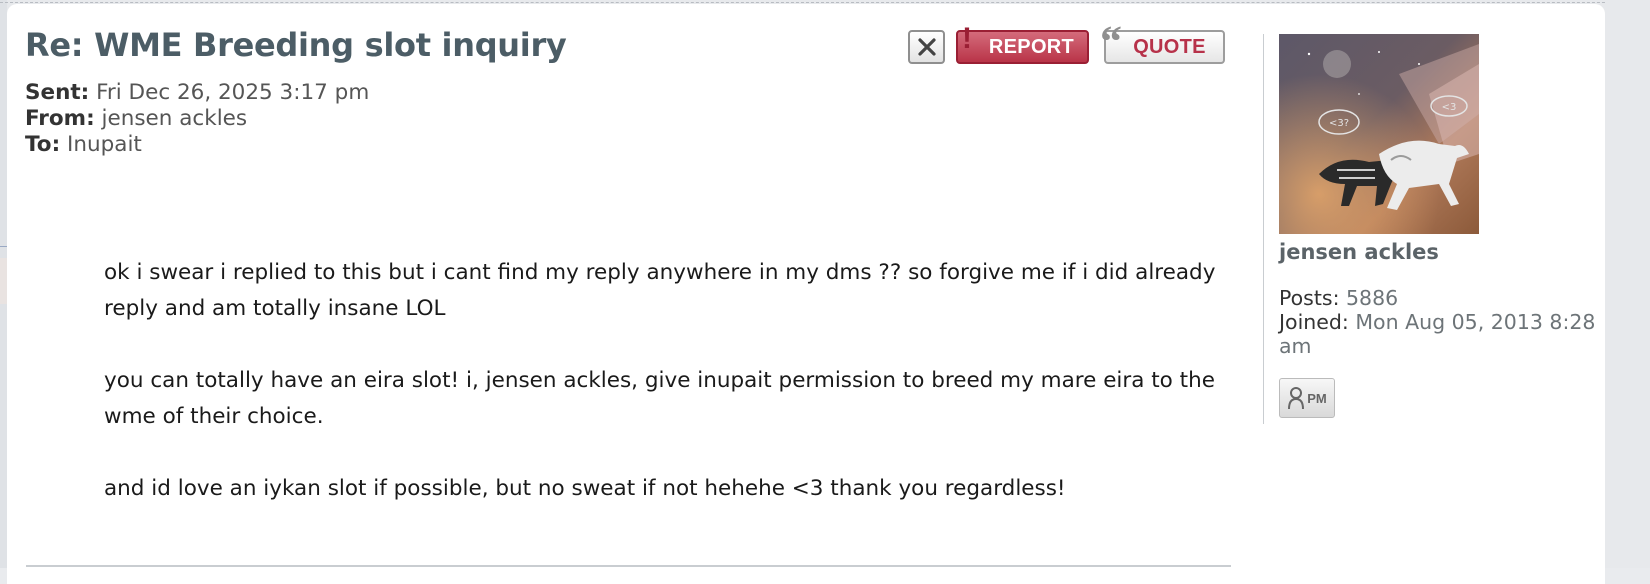  I want to click on avatar: <3? <3, so click(1379, 134).